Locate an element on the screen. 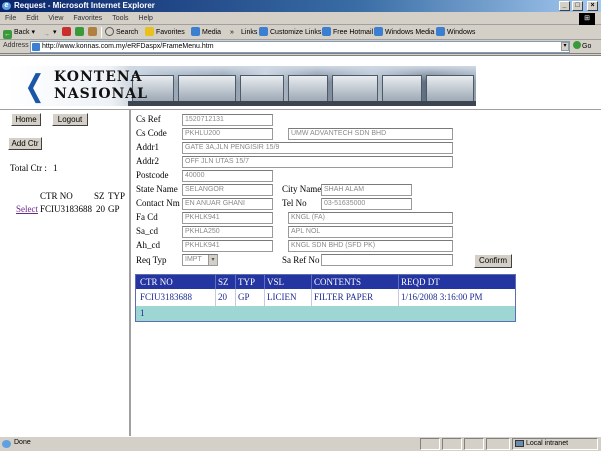 The image size is (601, 451). menu-tools: Tools is located at coordinates (120, 18).